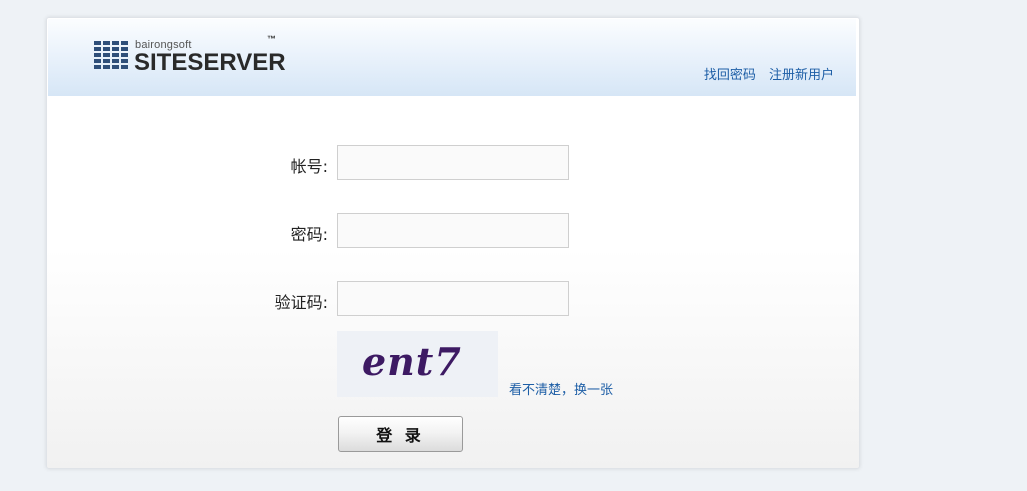  I want to click on captcha-image-text: ent7, so click(412, 361).